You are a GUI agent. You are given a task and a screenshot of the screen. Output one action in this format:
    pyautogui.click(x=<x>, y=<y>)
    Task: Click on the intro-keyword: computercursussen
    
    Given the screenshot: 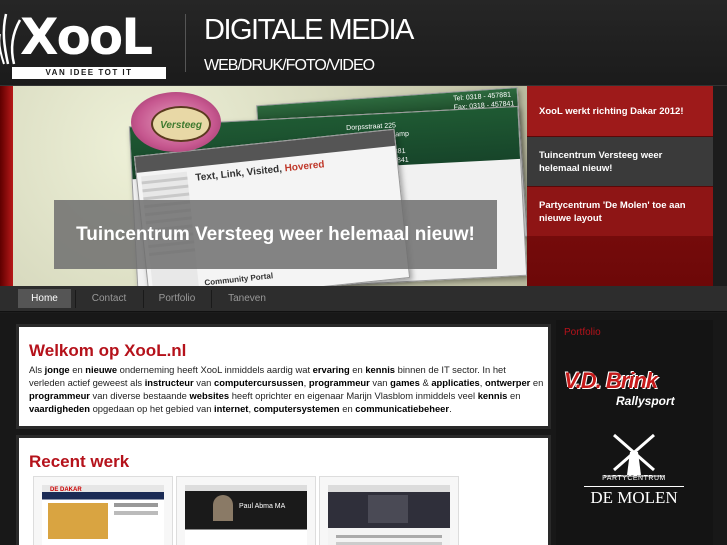 What is the action you would take?
    pyautogui.click(x=259, y=382)
    